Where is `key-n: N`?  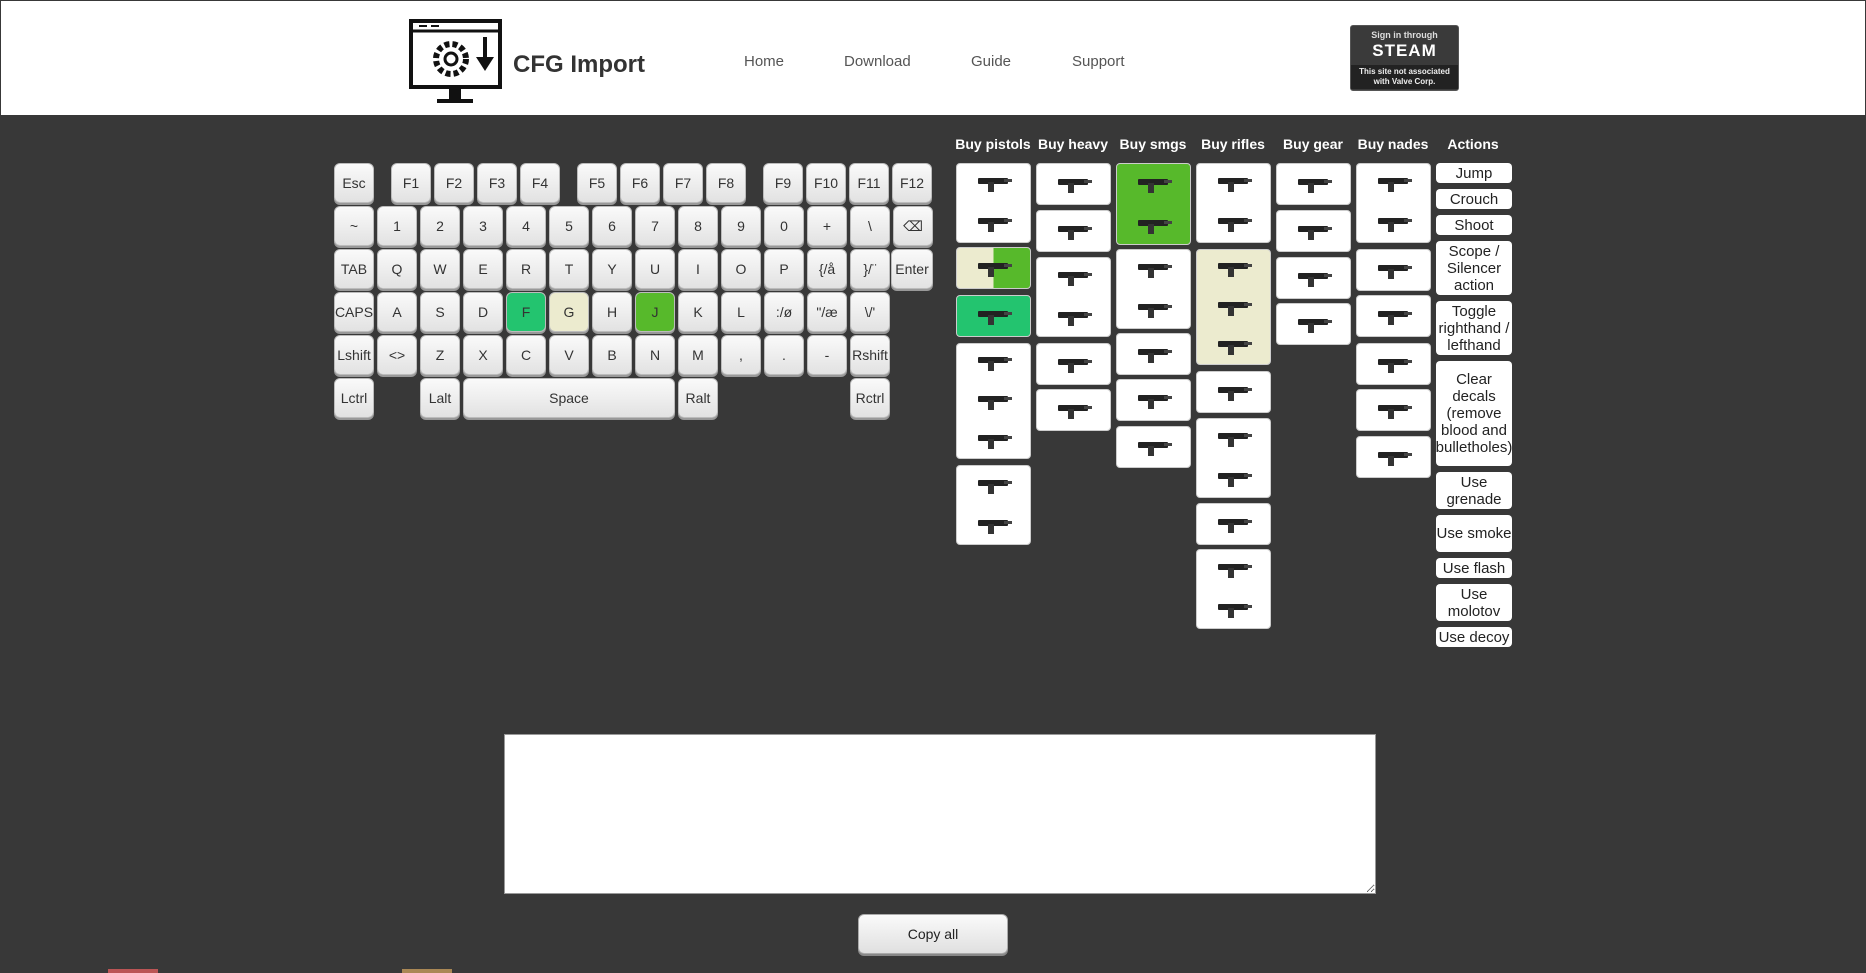 key-n: N is located at coordinates (655, 355).